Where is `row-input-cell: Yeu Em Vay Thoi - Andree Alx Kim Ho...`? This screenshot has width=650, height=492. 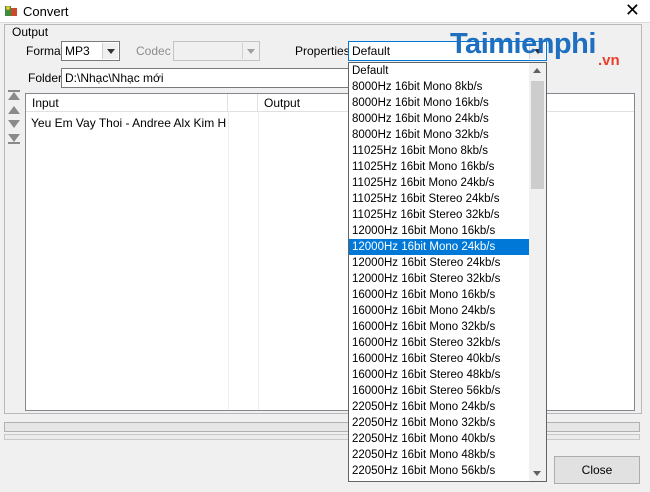 row-input-cell: Yeu Em Vay Thoi - Andree Alx Kim Ho... is located at coordinates (128, 123).